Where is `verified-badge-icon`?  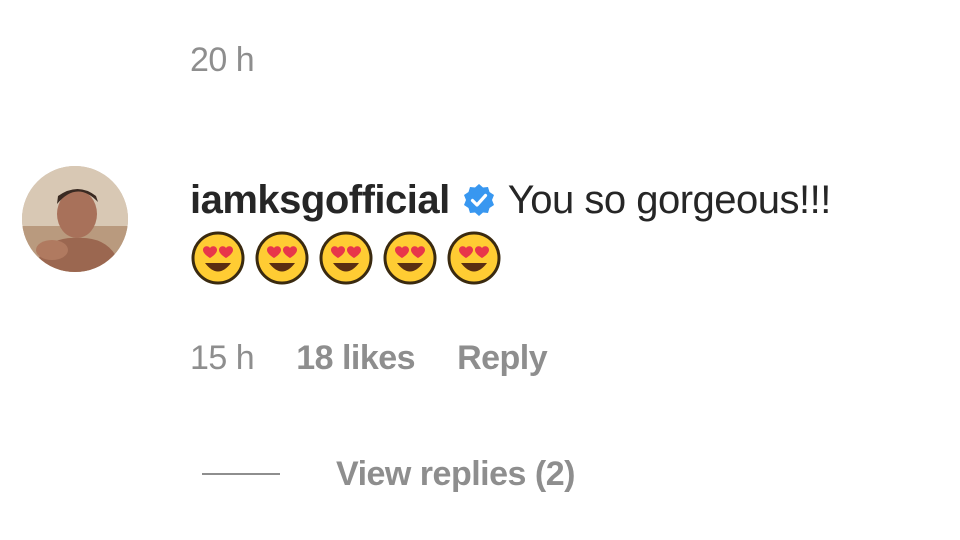 verified-badge-icon is located at coordinates (478, 200).